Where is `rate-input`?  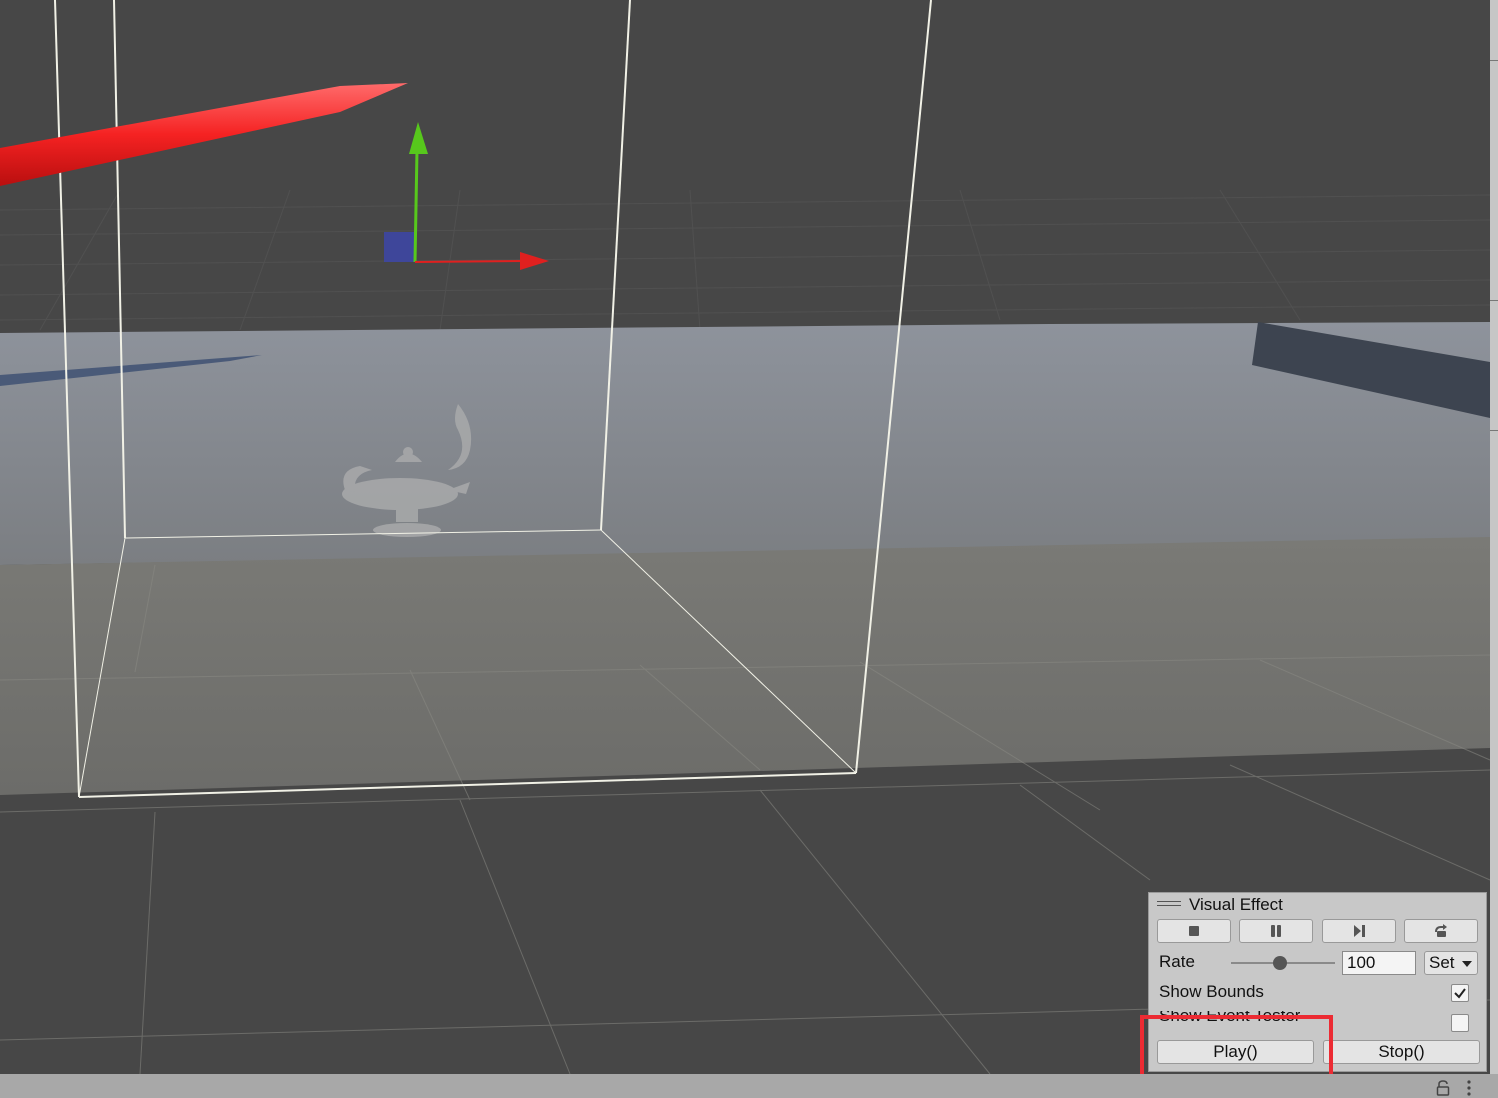
rate-input is located at coordinates (1379, 963).